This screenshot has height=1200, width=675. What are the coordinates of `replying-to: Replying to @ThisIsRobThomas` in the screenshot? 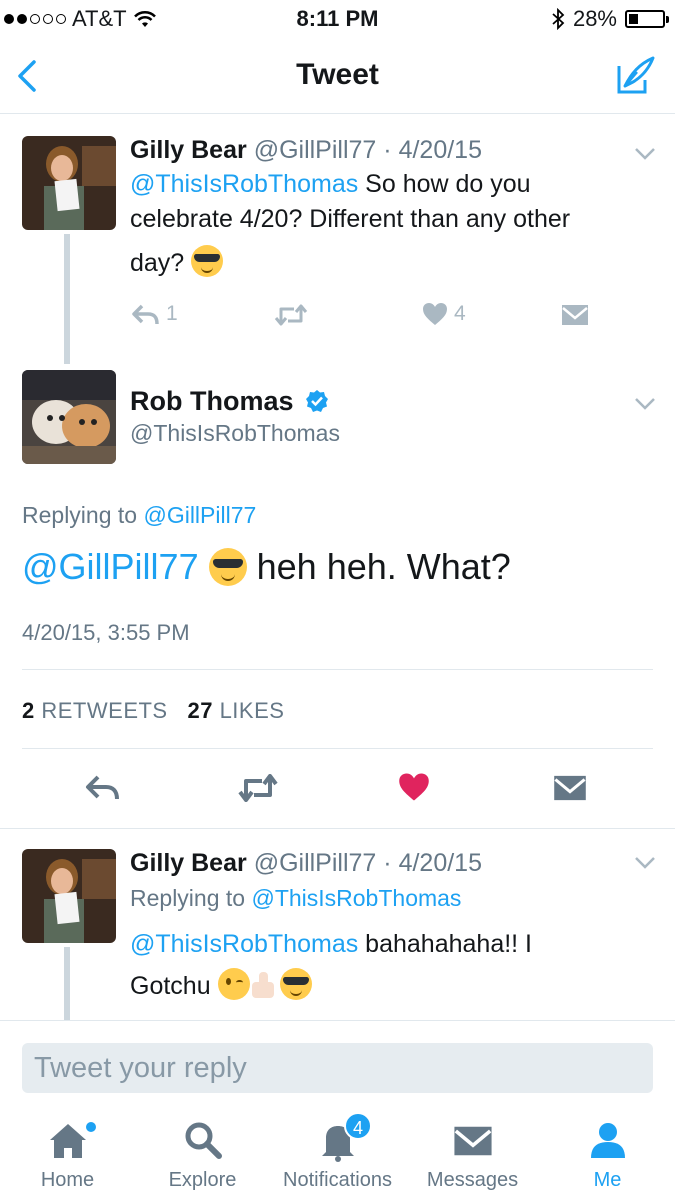 It's located at (295, 898).